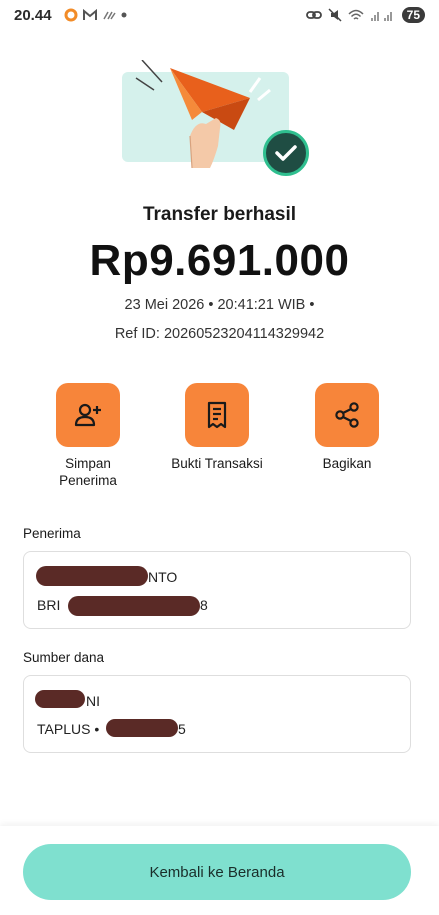 Image resolution: width=439 pixels, height=915 pixels. I want to click on source-card: NI TAPLUS • 5, so click(217, 714).